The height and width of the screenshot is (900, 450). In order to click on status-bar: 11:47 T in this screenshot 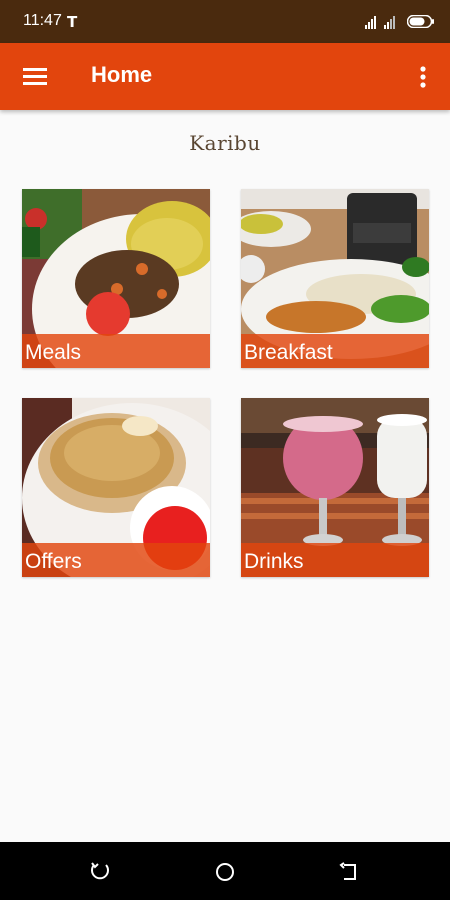, I will do `click(225, 21)`.